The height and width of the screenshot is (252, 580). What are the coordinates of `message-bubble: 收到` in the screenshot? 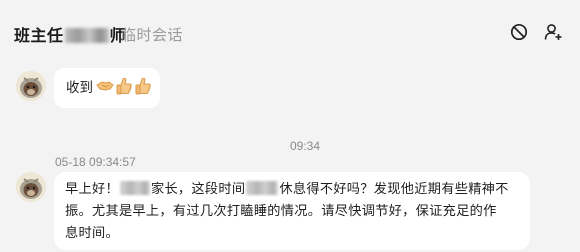 It's located at (107, 88).